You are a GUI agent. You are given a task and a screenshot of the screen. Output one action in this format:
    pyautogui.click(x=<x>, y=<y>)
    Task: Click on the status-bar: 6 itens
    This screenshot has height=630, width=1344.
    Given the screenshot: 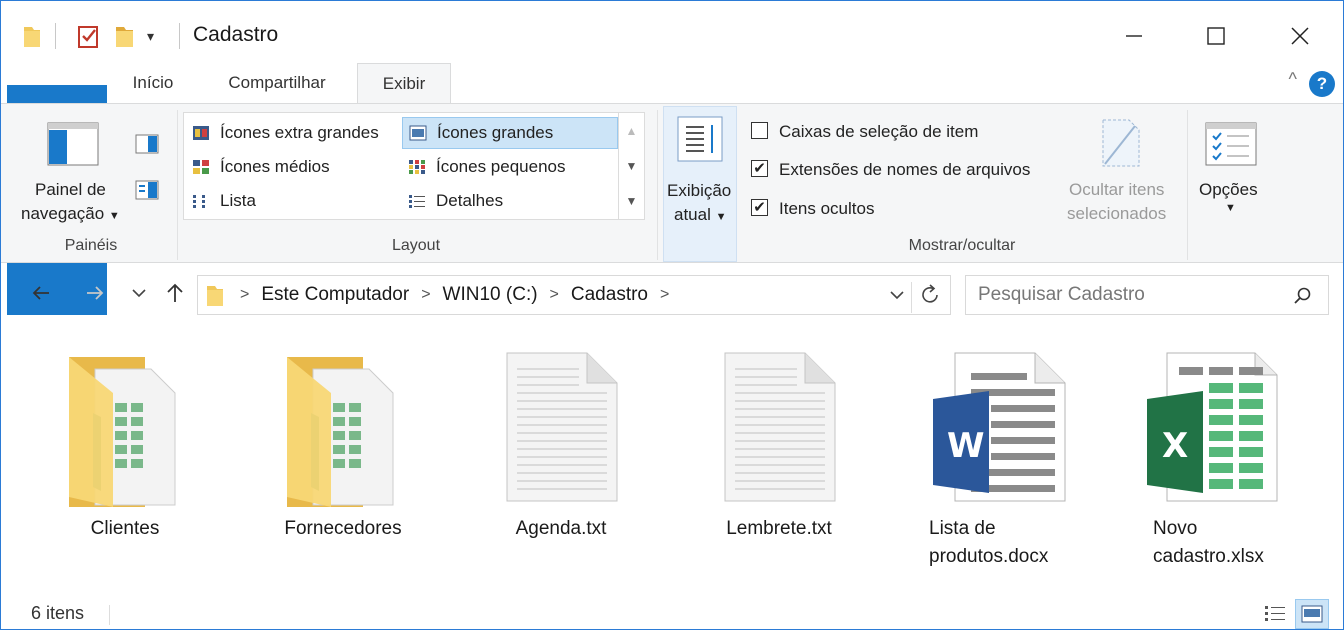 What is the action you would take?
    pyautogui.click(x=672, y=613)
    